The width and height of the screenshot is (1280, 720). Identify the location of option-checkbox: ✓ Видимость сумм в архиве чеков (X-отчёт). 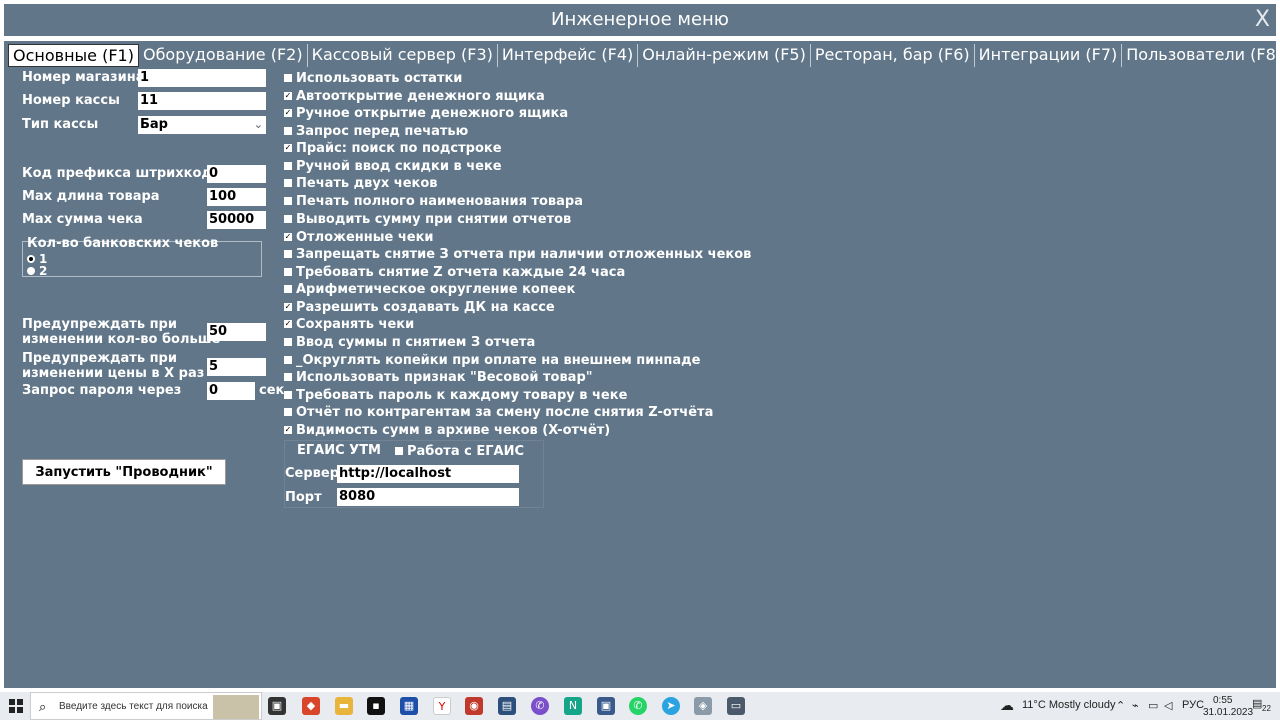
(447, 430).